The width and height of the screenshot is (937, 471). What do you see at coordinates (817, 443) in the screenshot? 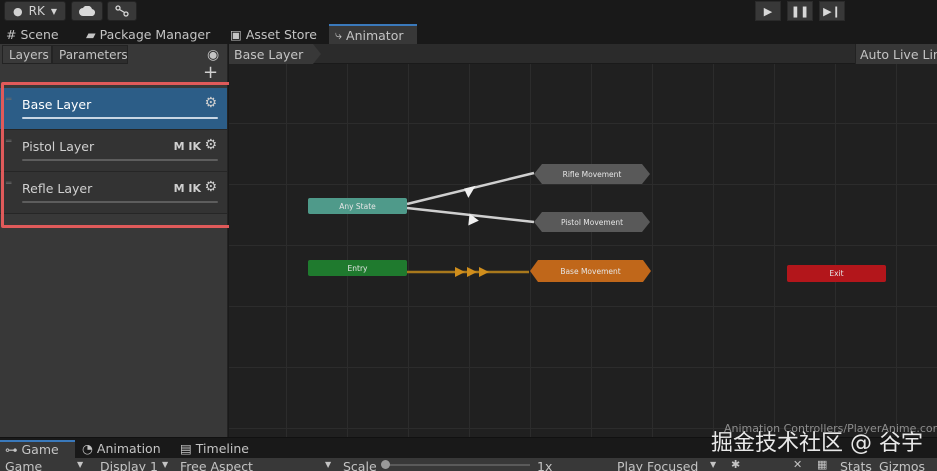
I see `watermark-text: 掘金技术社区 @ 谷宇` at bounding box center [817, 443].